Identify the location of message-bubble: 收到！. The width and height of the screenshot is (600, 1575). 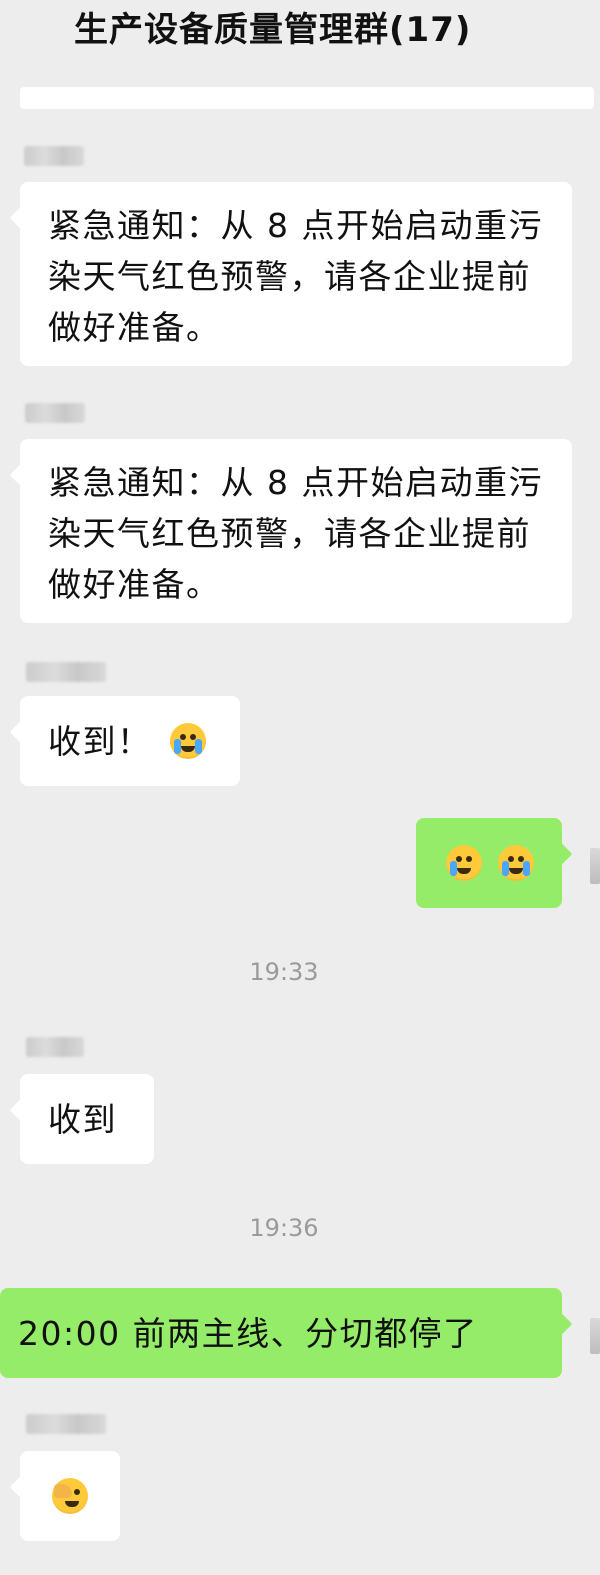
(130, 741).